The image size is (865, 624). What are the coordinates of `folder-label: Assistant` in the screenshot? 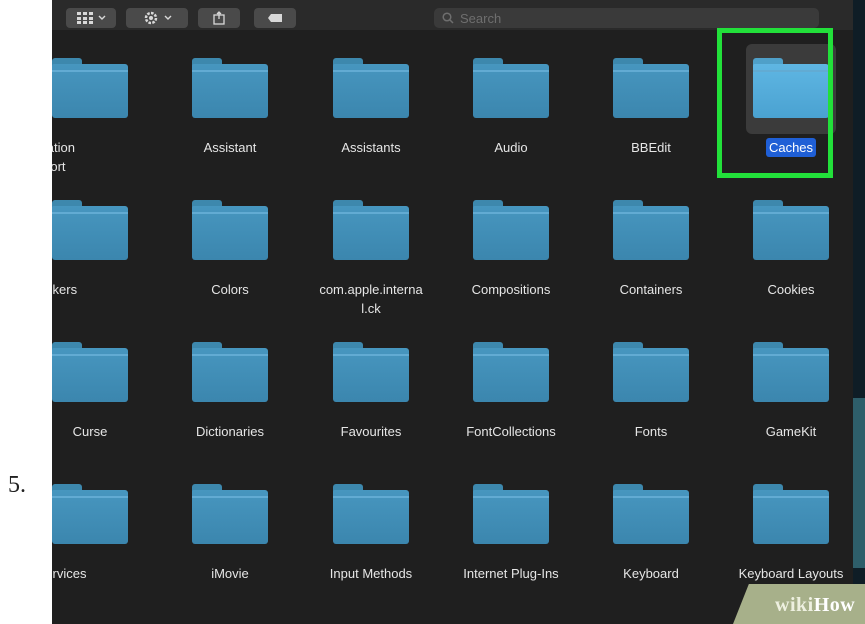 It's located at (230, 147).